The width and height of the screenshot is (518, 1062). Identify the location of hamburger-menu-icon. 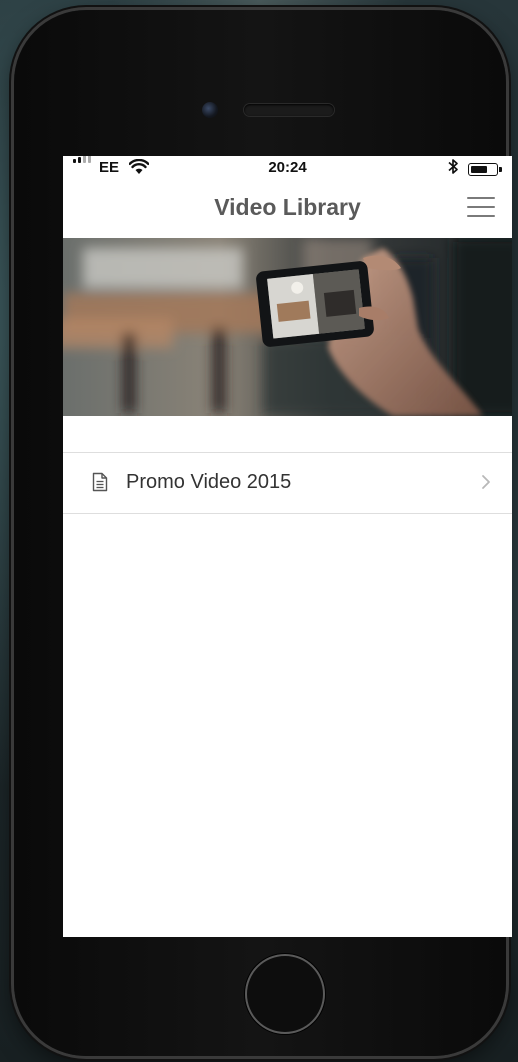
(481, 207).